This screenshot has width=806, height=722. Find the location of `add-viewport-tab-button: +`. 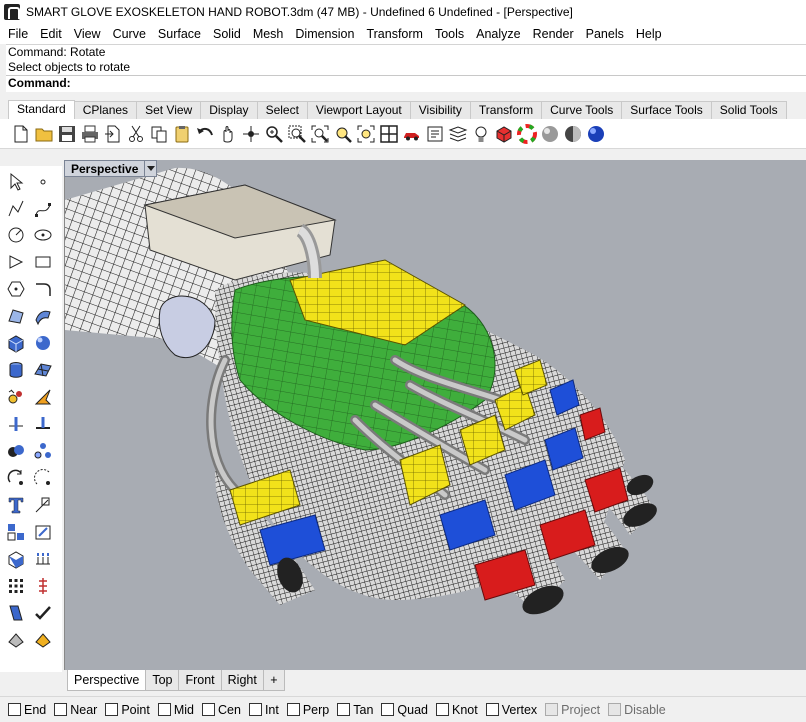

add-viewport-tab-button: + is located at coordinates (273, 680).